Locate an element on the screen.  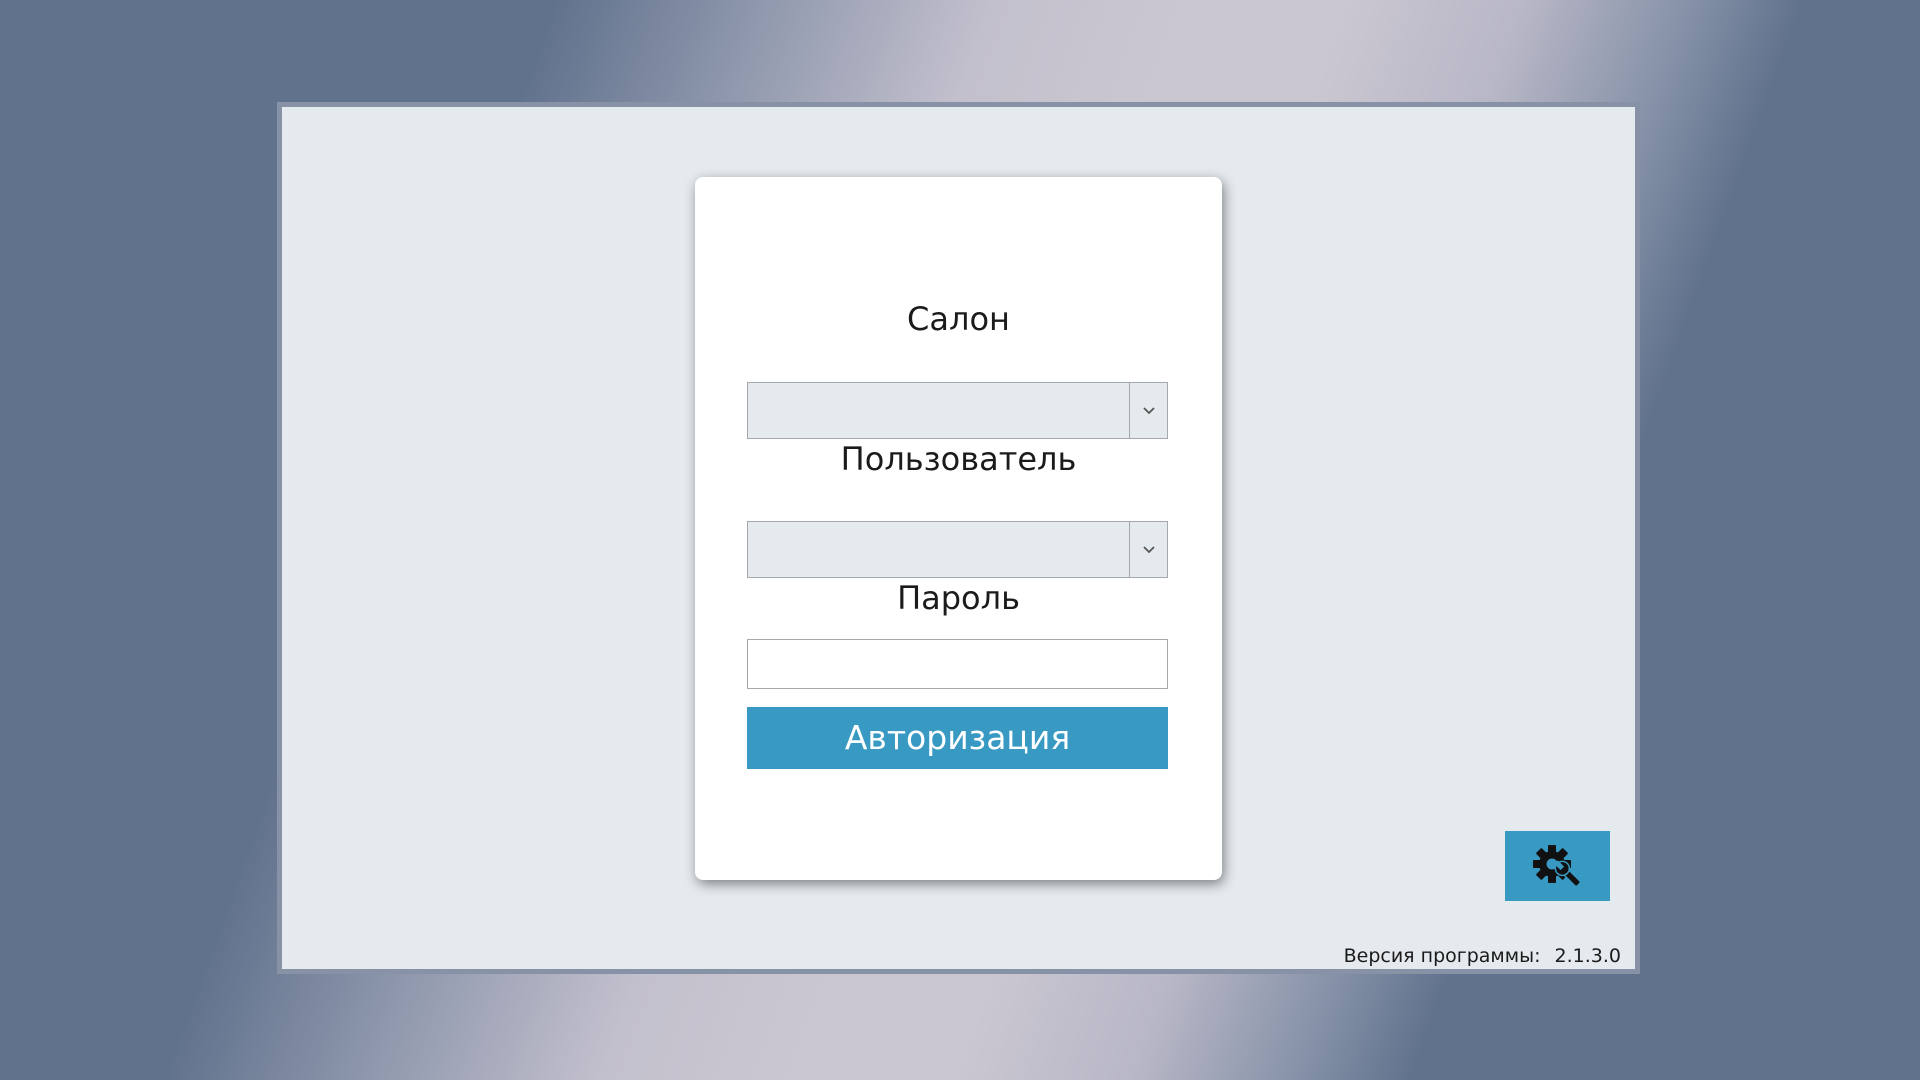
version-label: Версия программы: is located at coordinates (1442, 956).